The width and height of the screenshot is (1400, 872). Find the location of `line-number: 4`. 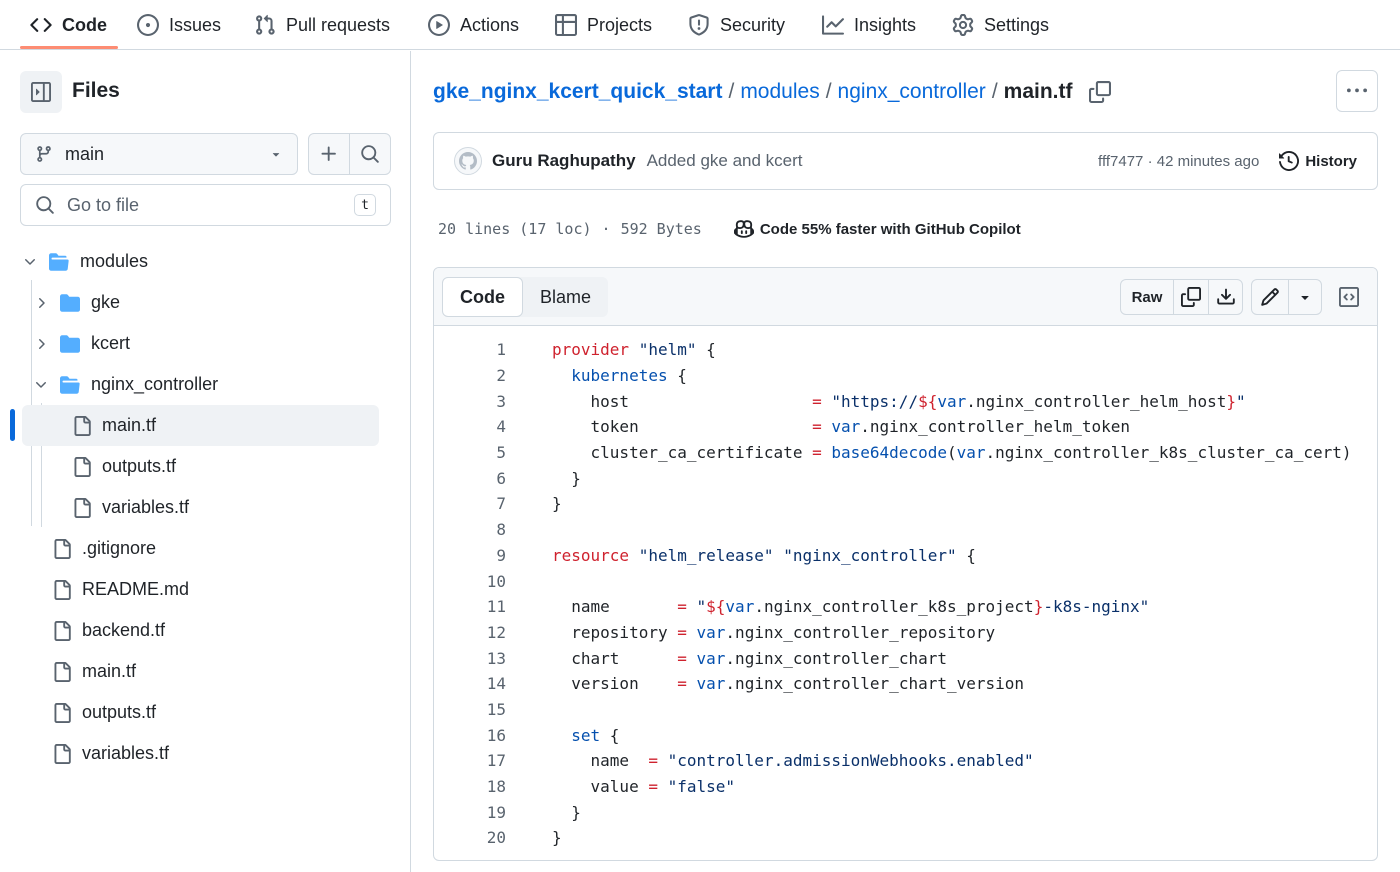

line-number: 4 is located at coordinates (470, 426).